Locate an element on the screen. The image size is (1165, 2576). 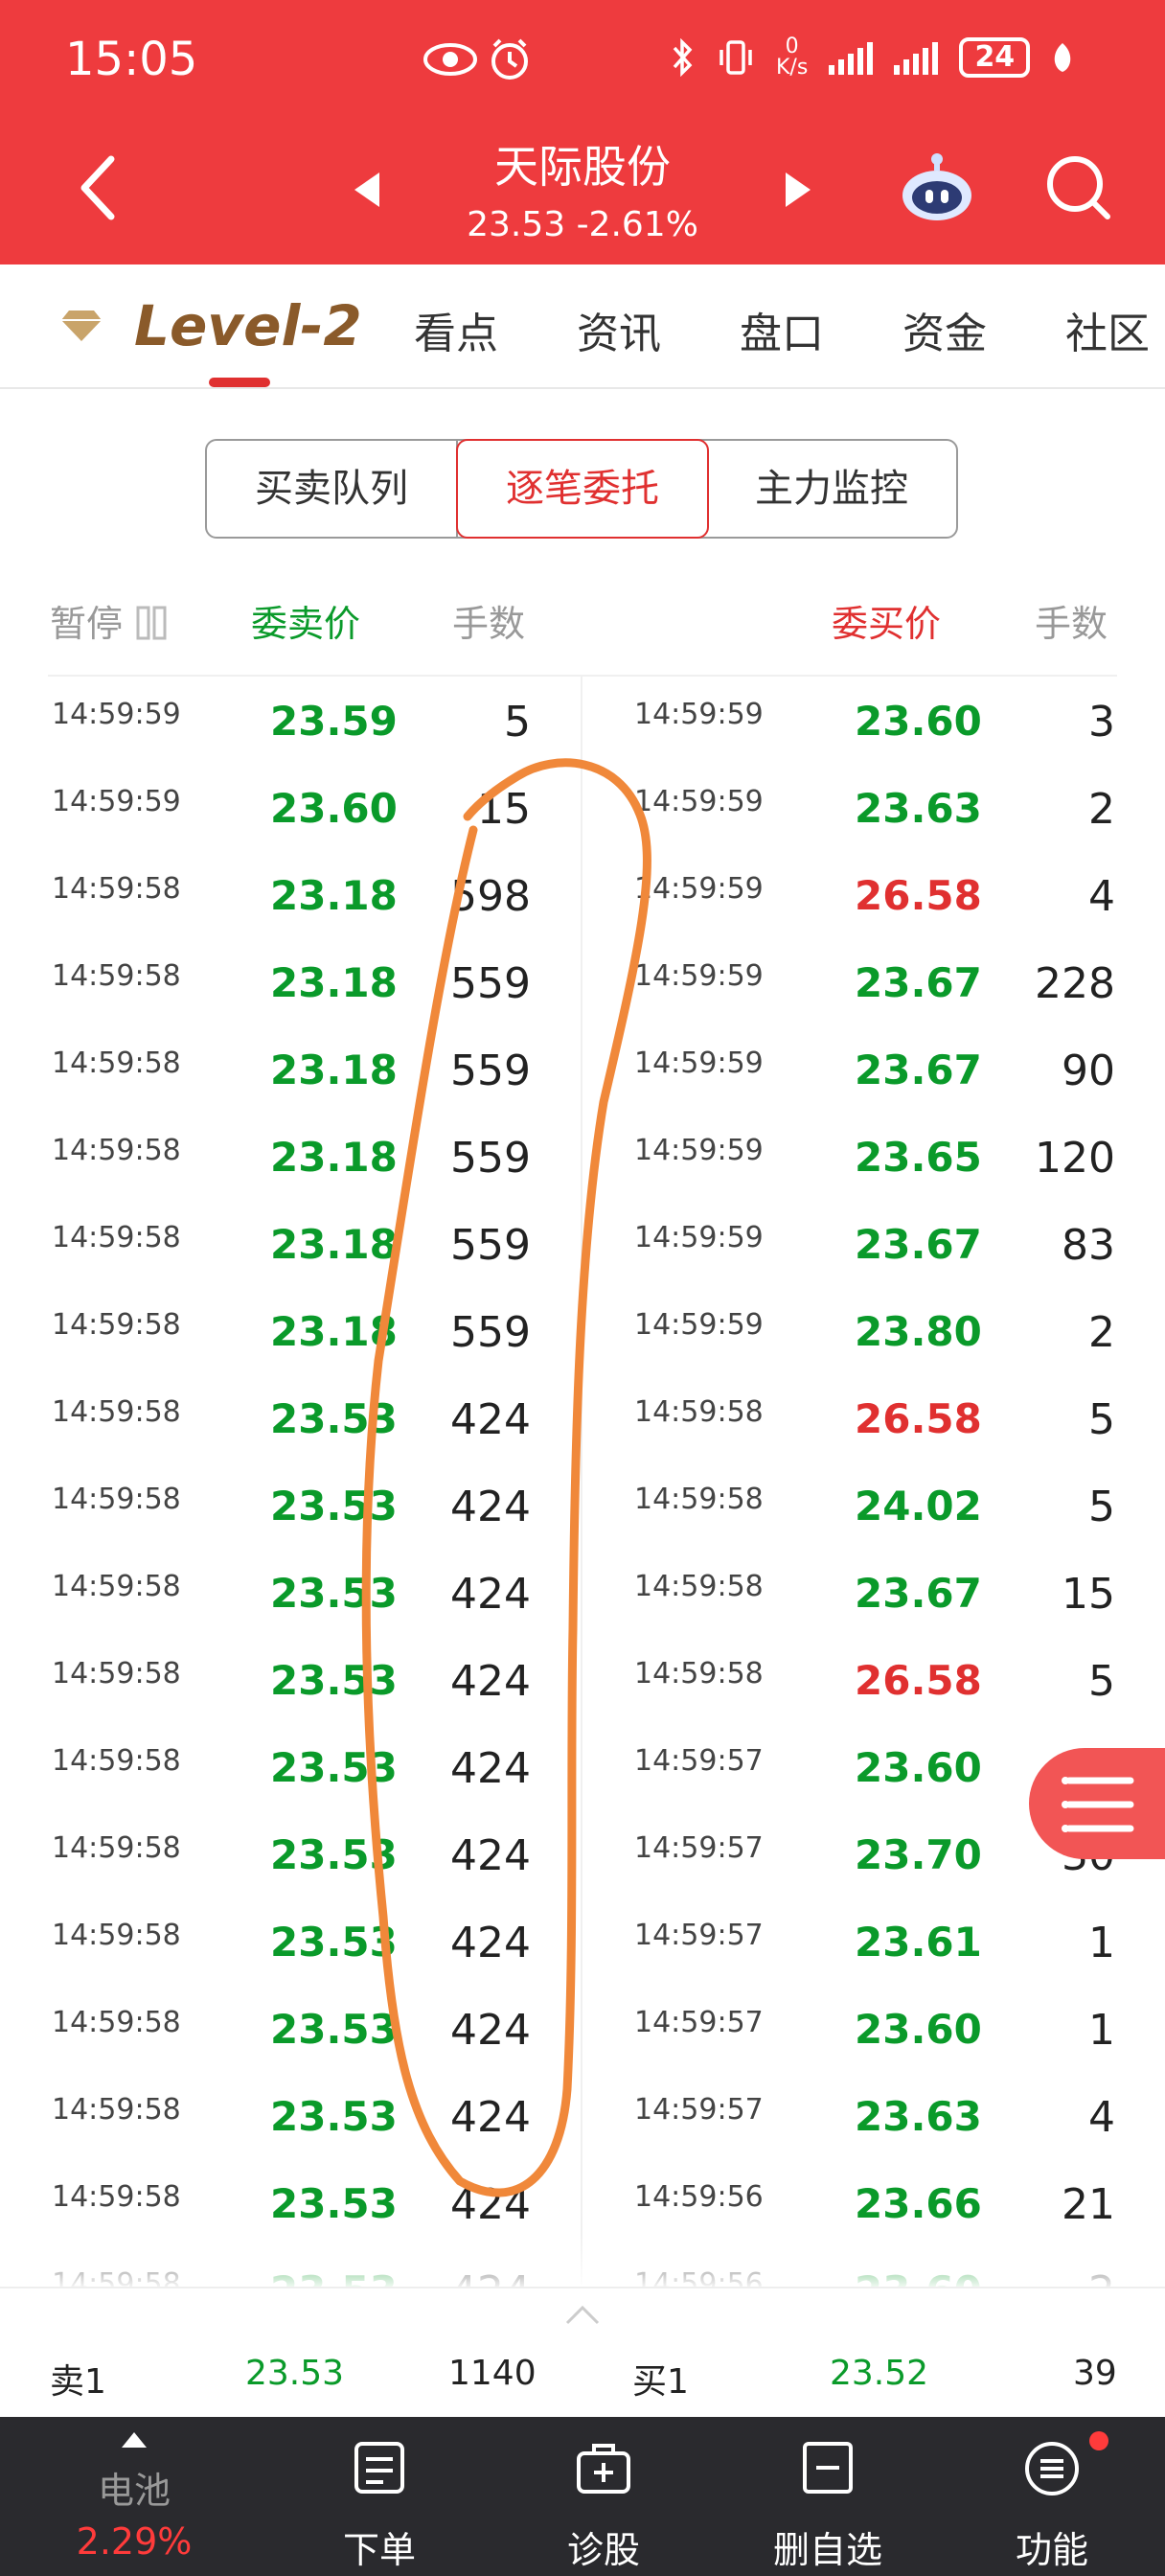
order-row: 14:59:58 23.18 559 14:59:59 23.67 90 is located at coordinates (582, 1069).